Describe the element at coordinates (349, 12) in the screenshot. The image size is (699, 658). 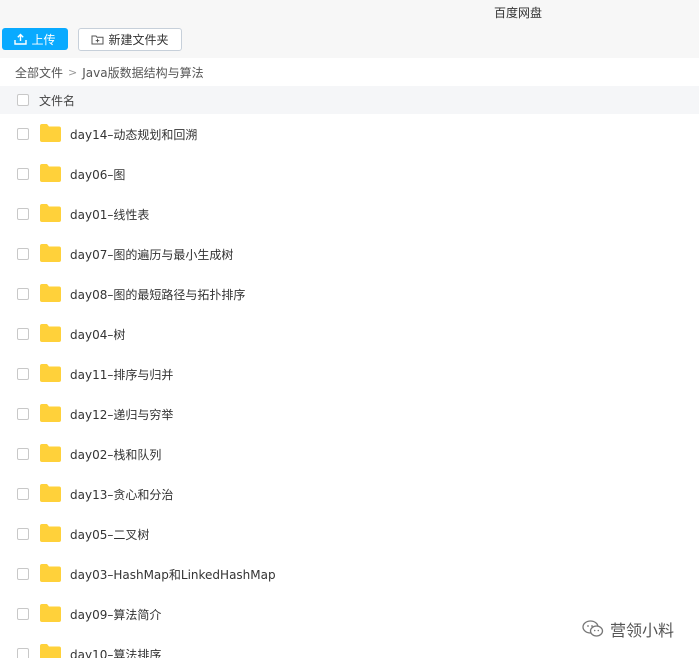
I see `title-bar: 百度网盘` at that location.